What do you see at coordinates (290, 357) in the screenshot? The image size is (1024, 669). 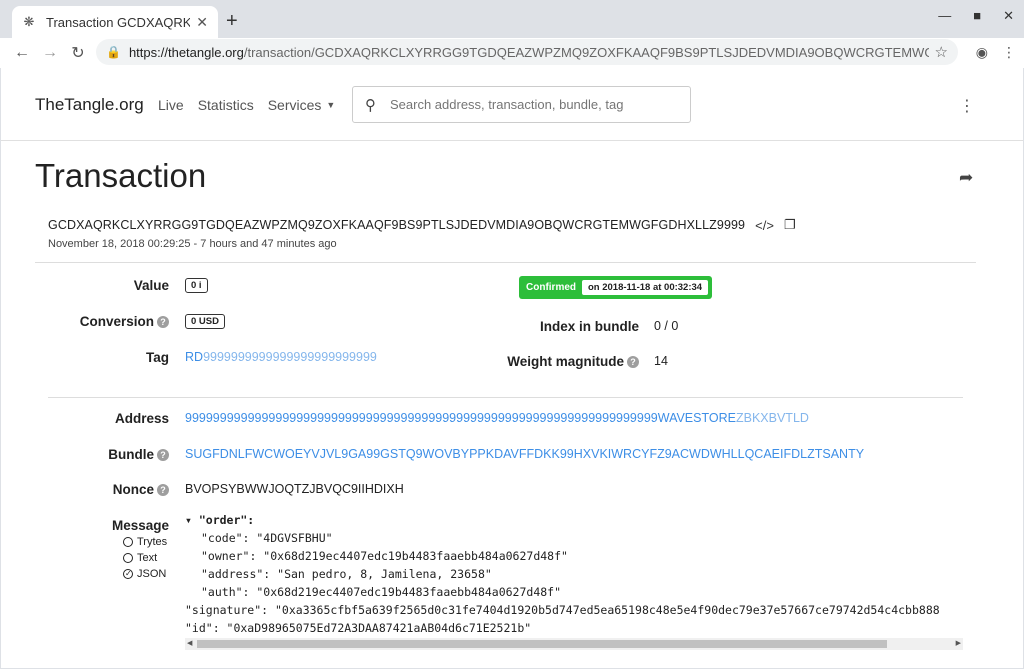 I see `tag-rest: 9999999999999999999999999` at bounding box center [290, 357].